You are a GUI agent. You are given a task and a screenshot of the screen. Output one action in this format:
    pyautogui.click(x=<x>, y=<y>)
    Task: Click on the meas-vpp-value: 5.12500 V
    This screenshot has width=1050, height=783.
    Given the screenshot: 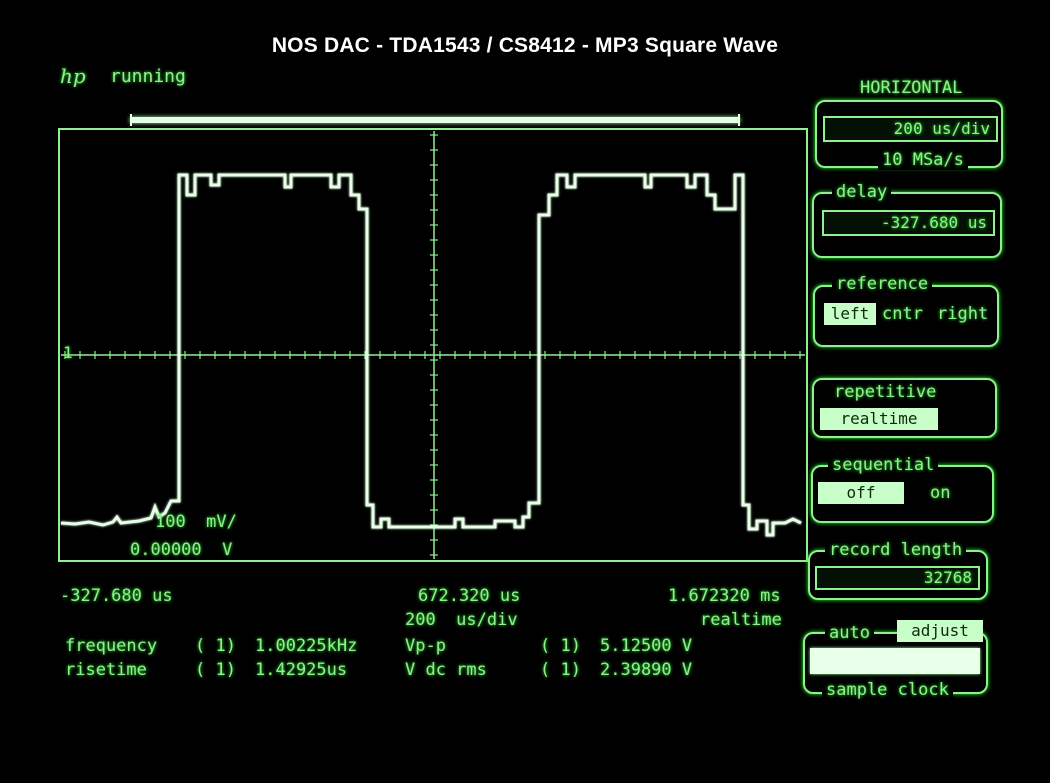 What is the action you would take?
    pyautogui.click(x=646, y=646)
    